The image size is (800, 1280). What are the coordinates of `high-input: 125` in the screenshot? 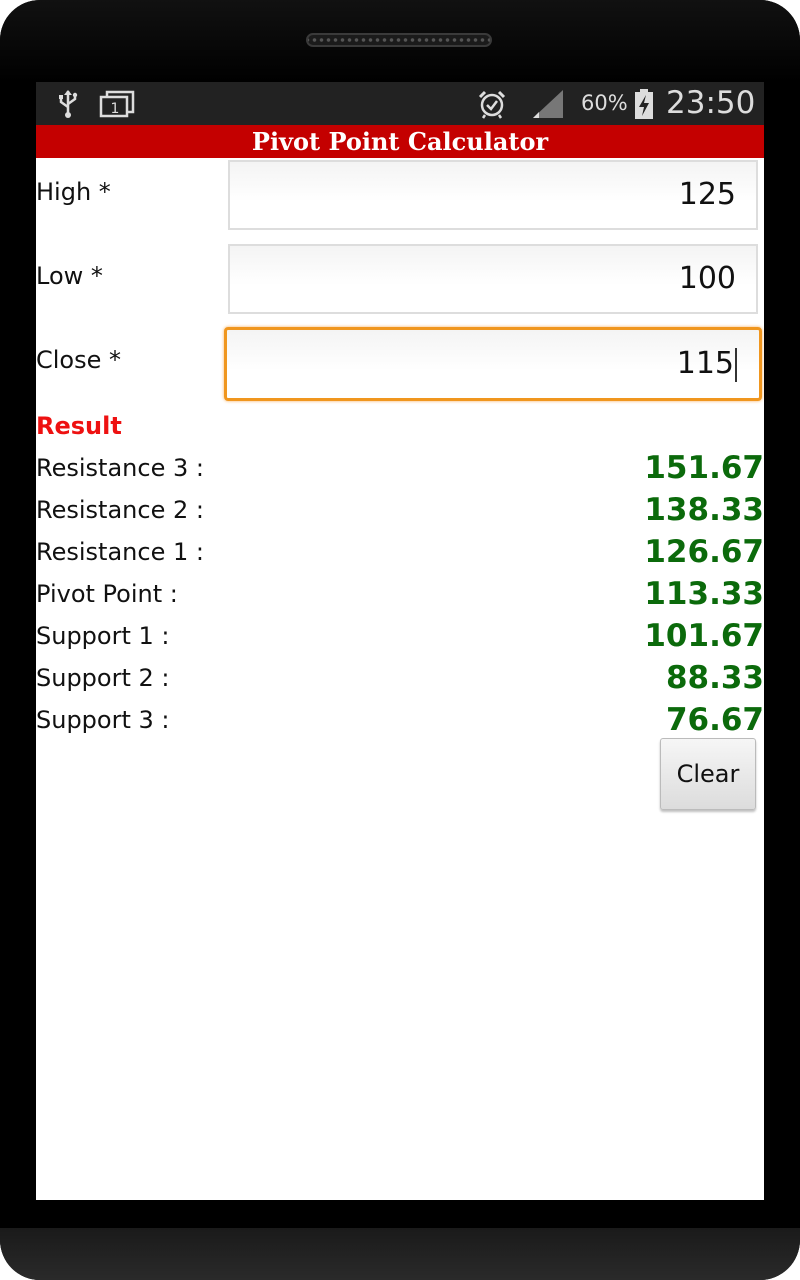 It's located at (493, 195).